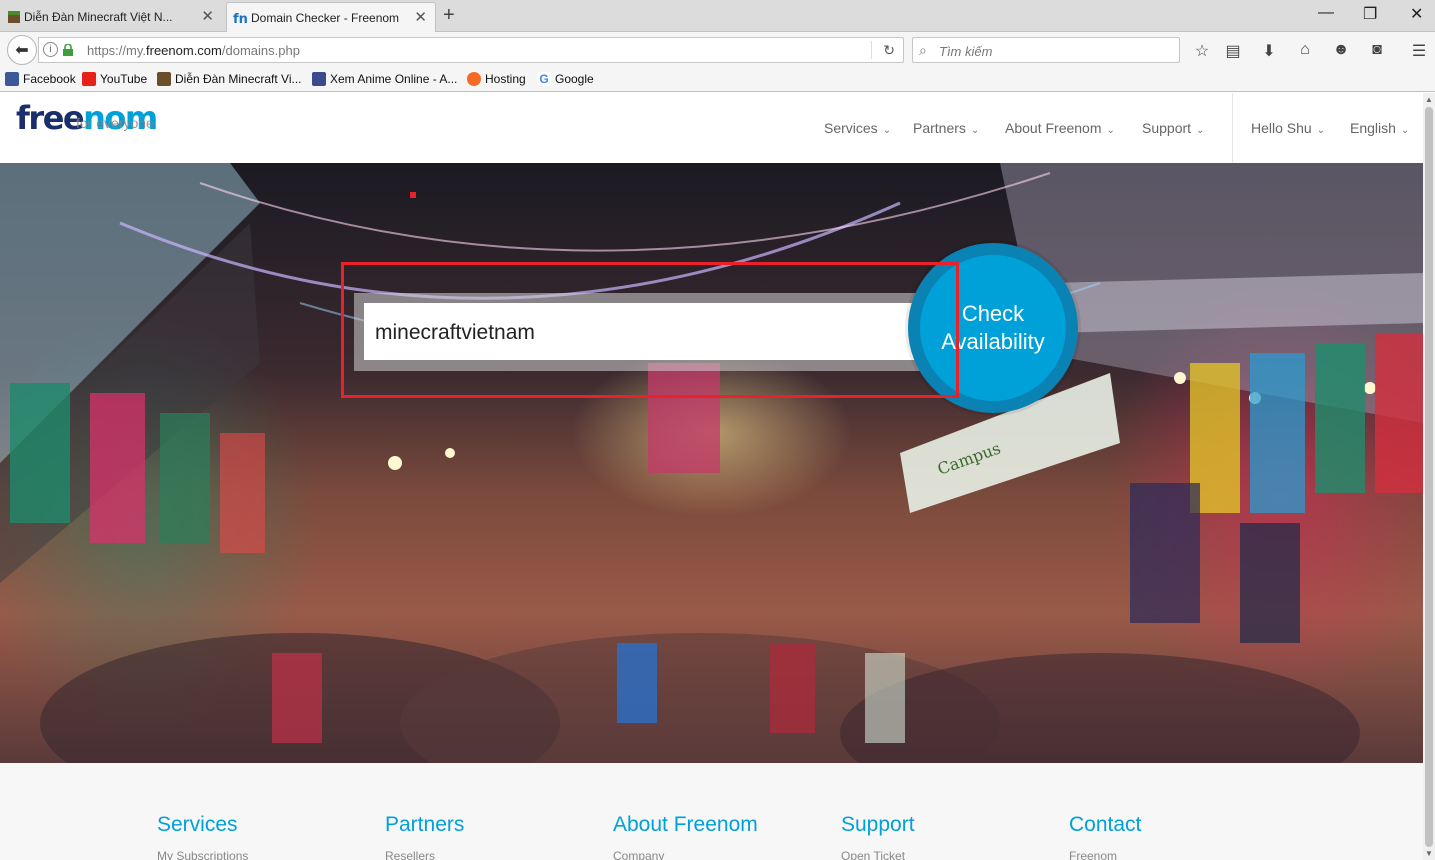 This screenshot has width=1435, height=860. Describe the element at coordinates (197, 824) in the screenshot. I see `footer-heading: Services` at that location.